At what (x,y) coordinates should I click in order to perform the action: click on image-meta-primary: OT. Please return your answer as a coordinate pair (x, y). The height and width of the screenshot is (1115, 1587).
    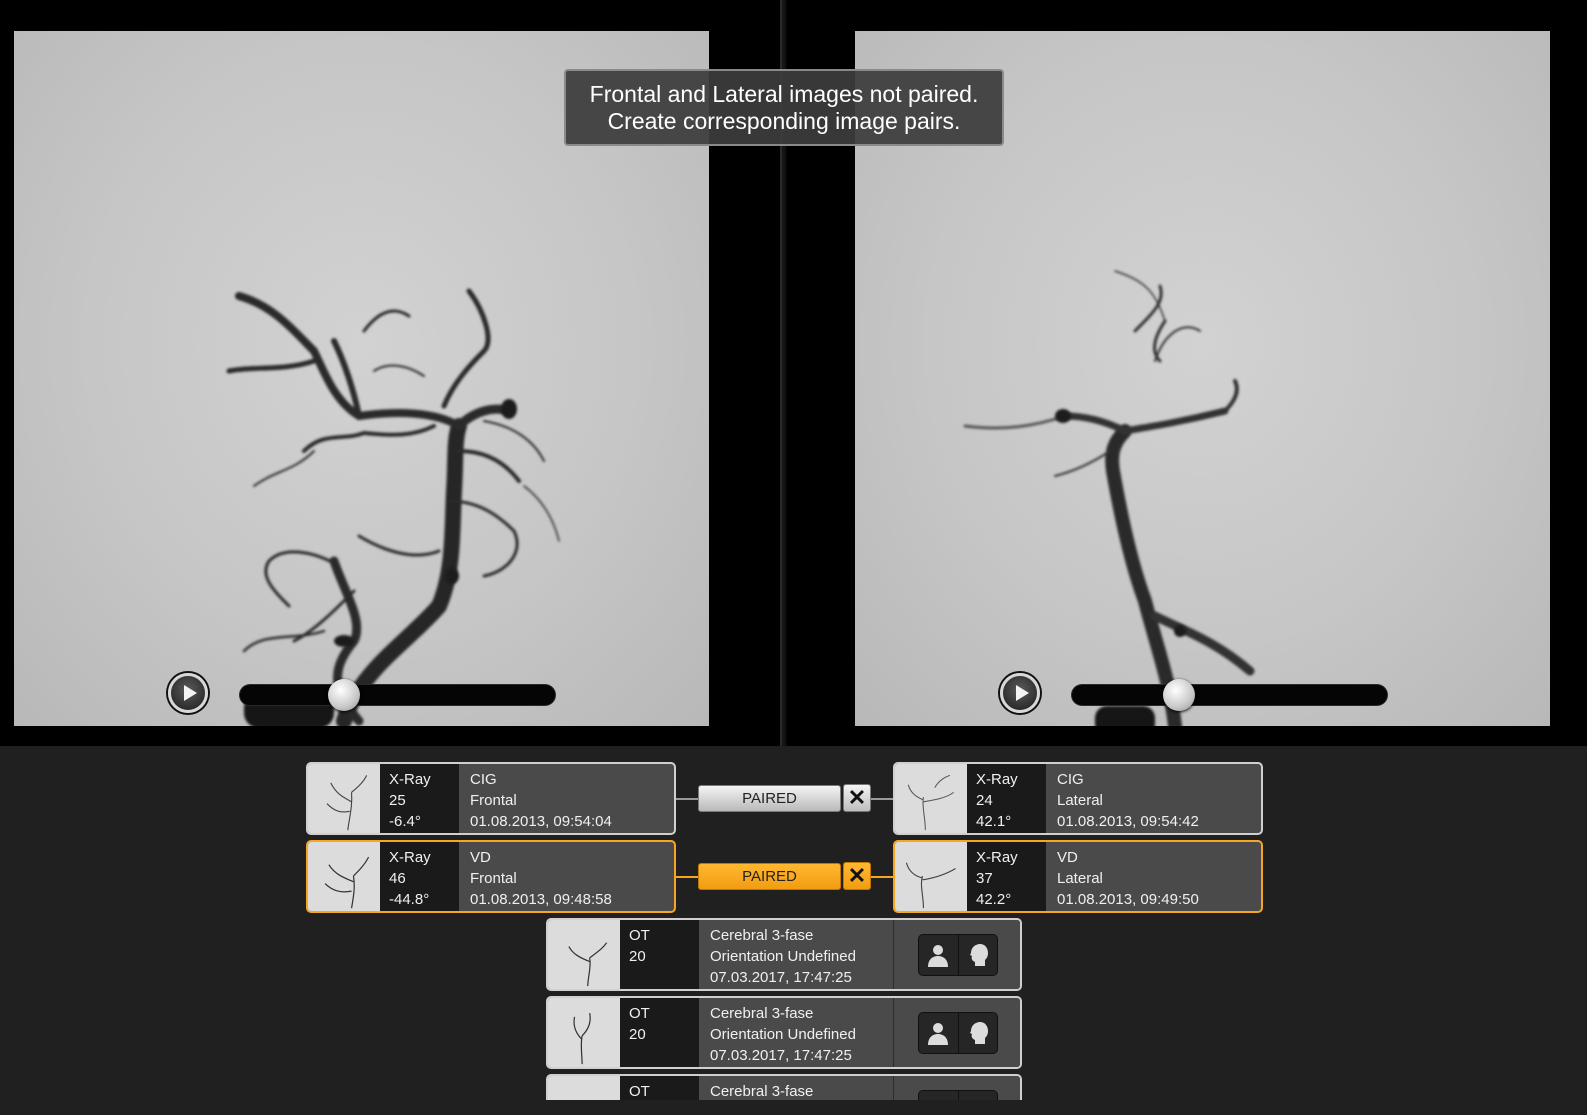
    Looking at the image, I should click on (659, 1088).